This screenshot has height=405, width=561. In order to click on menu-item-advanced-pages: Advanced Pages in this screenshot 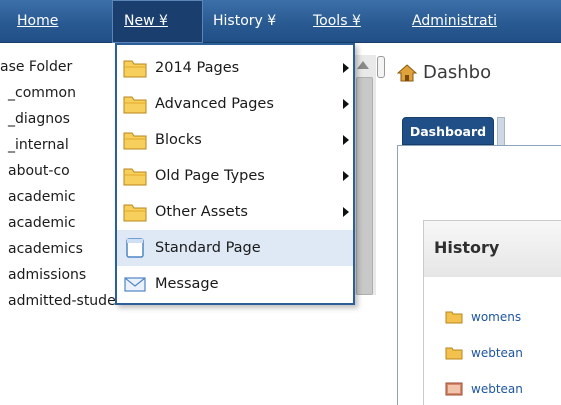, I will do `click(235, 104)`.